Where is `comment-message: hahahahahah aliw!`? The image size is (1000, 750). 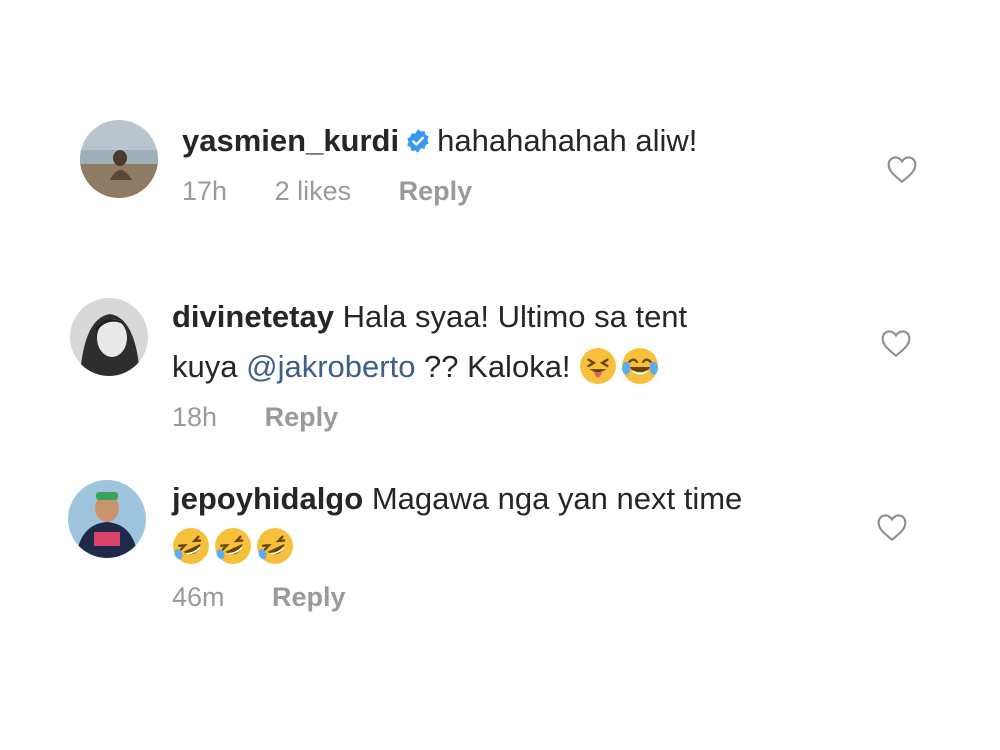 comment-message: hahahahahah aliw! is located at coordinates (567, 140).